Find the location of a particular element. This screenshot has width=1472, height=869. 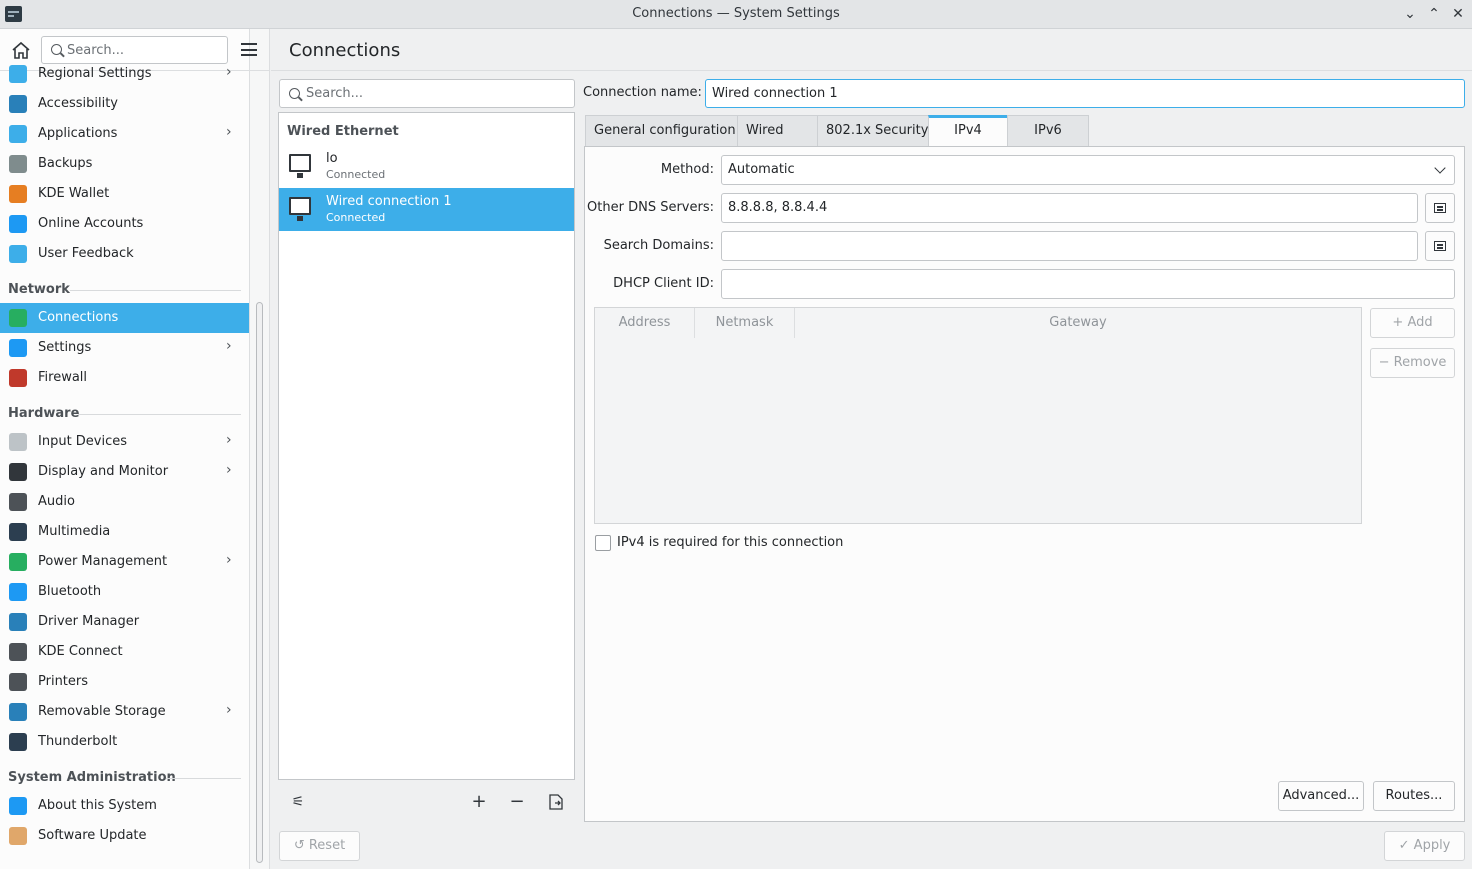

sidebar-item-backups: Backups is located at coordinates (124, 164).